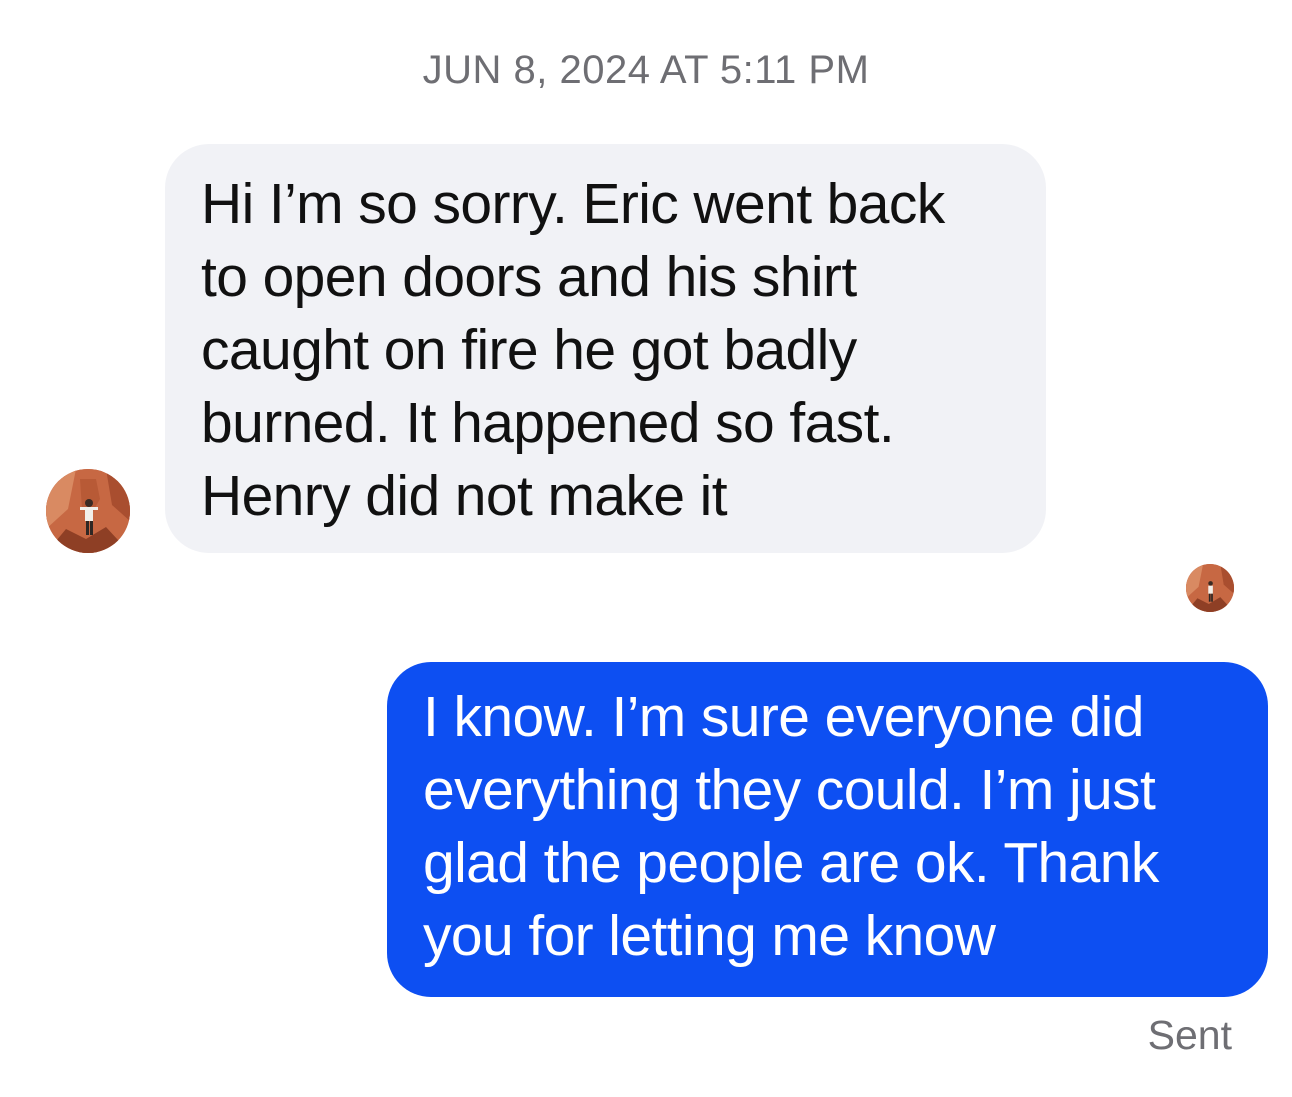 The image size is (1292, 1097). What do you see at coordinates (646, 70) in the screenshot?
I see `message-timestamp: JUN 8, 2024 AT 5:11 PM` at bounding box center [646, 70].